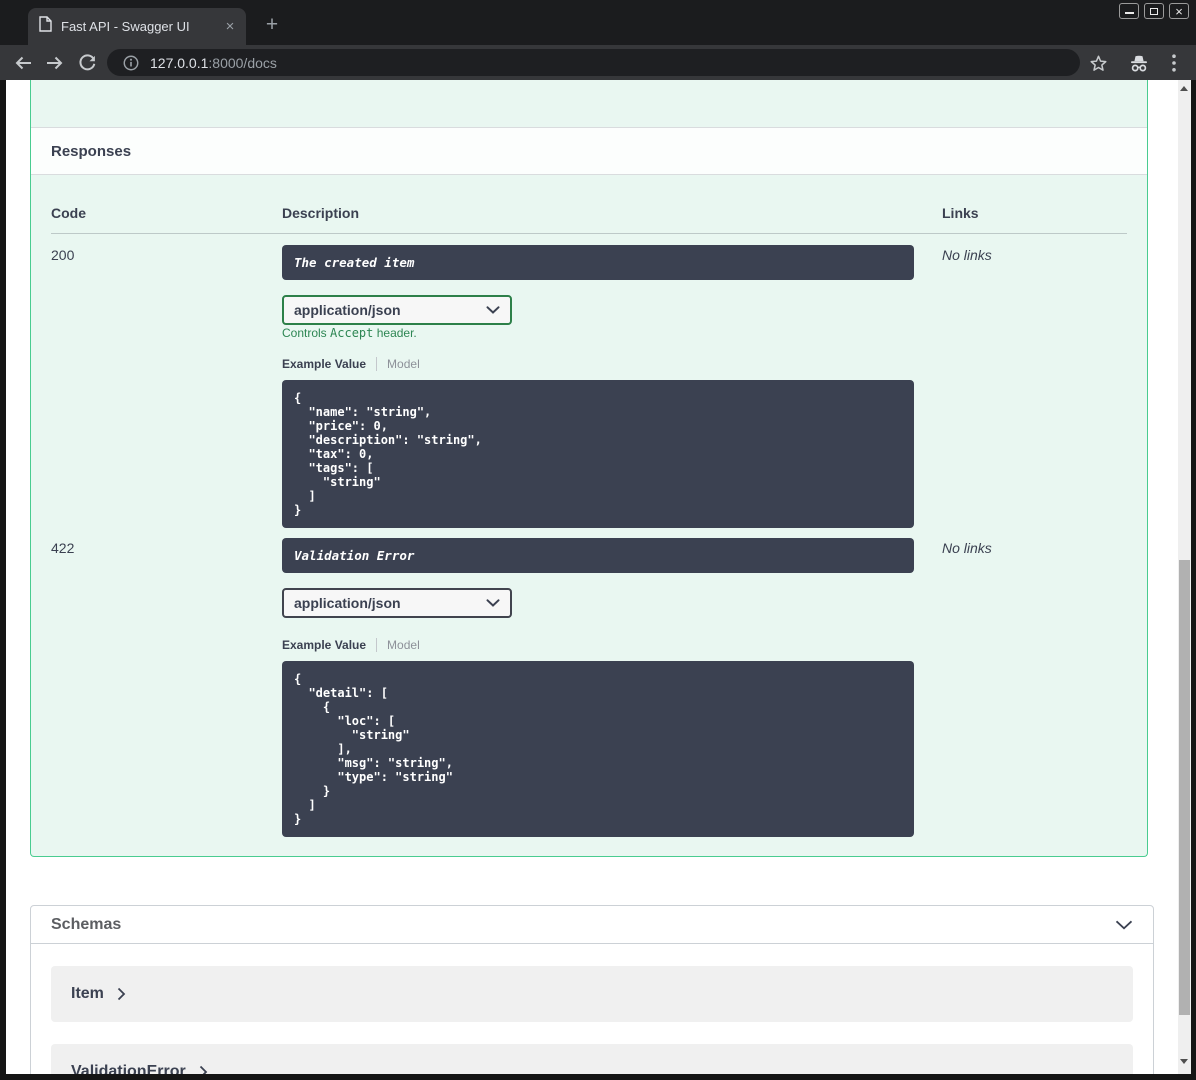 This screenshot has width=1196, height=1080. What do you see at coordinates (131, 62) in the screenshot?
I see `info-circle-icon` at bounding box center [131, 62].